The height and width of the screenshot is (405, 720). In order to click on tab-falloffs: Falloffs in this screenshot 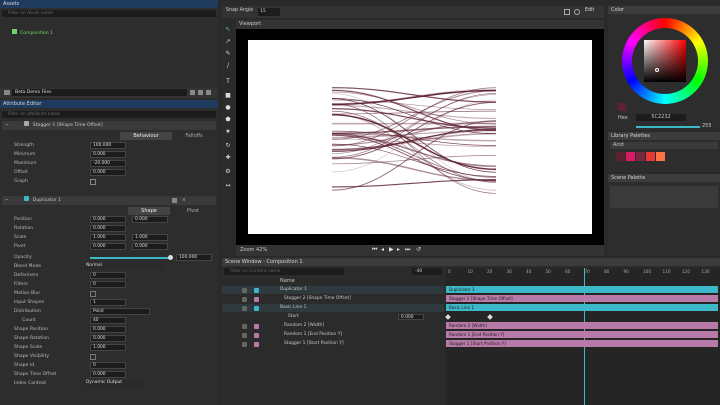, I will do `click(194, 136)`.